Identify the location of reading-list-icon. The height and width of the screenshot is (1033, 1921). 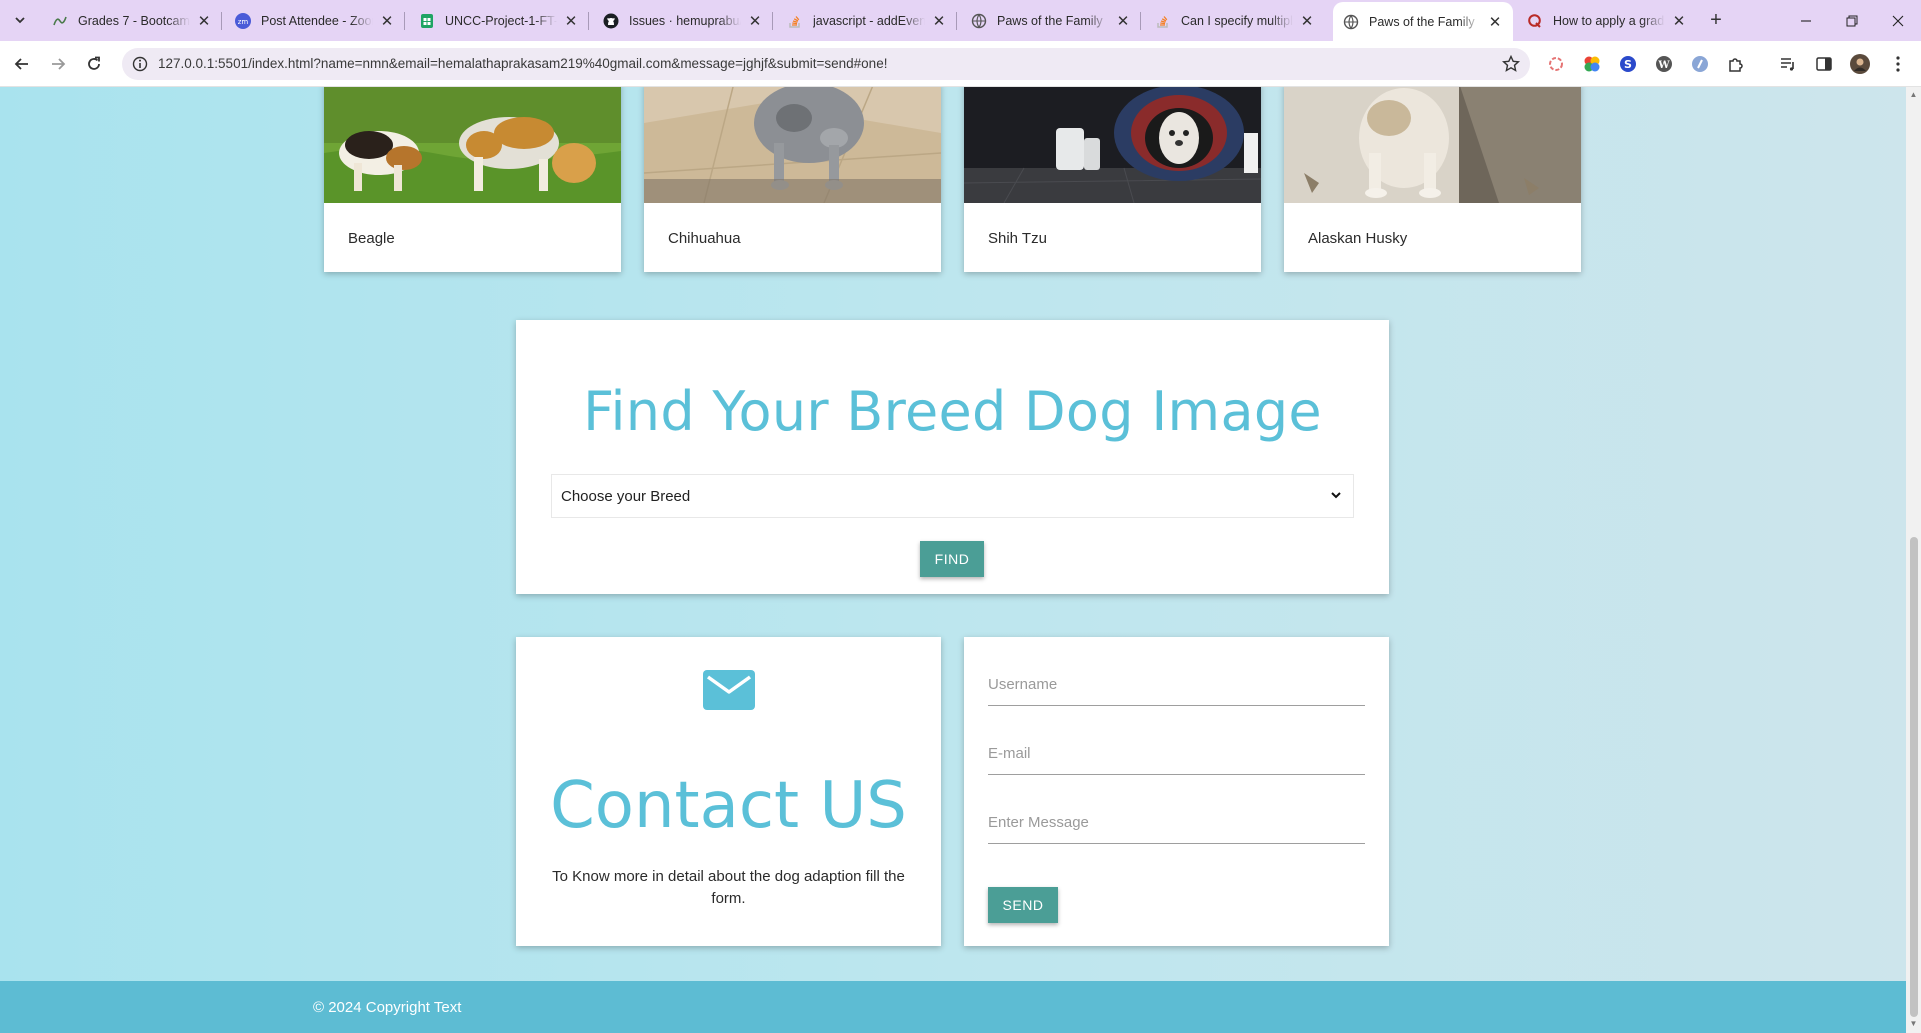
(1788, 64).